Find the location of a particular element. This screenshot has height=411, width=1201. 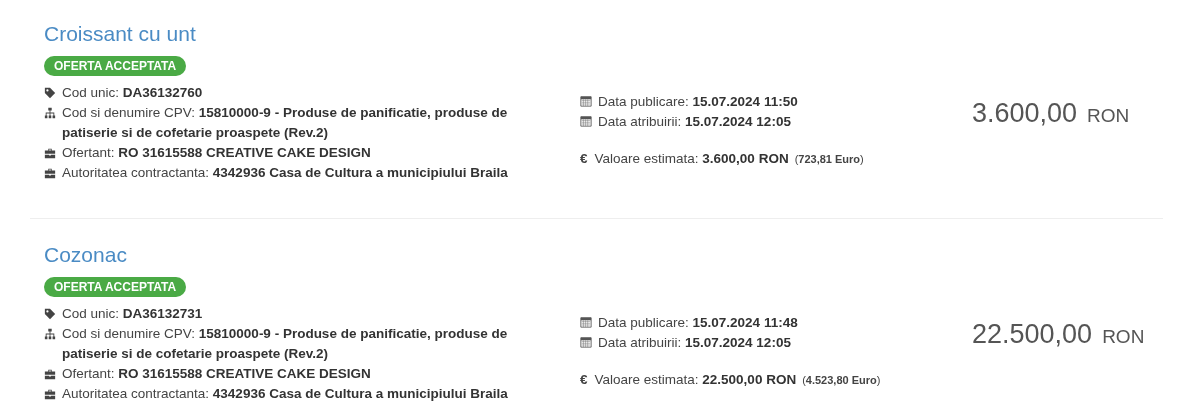

detail-text: Cod unic: DA36132731 is located at coordinates (133, 314).